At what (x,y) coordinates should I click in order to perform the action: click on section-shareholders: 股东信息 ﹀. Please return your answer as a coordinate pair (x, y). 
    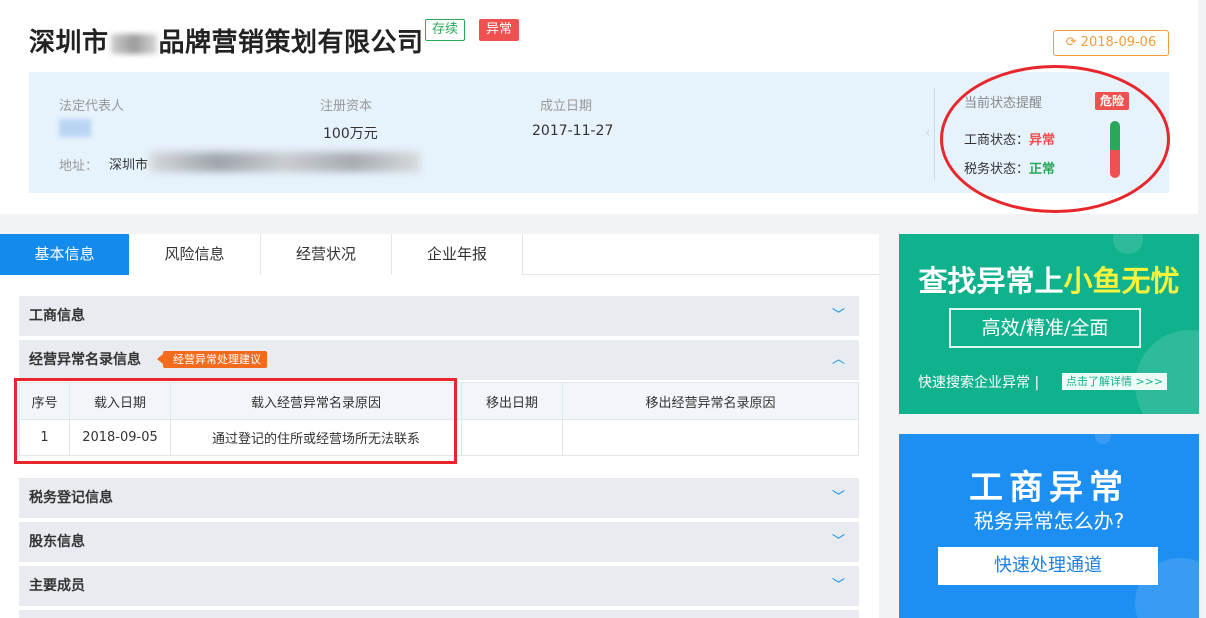
    Looking at the image, I should click on (439, 542).